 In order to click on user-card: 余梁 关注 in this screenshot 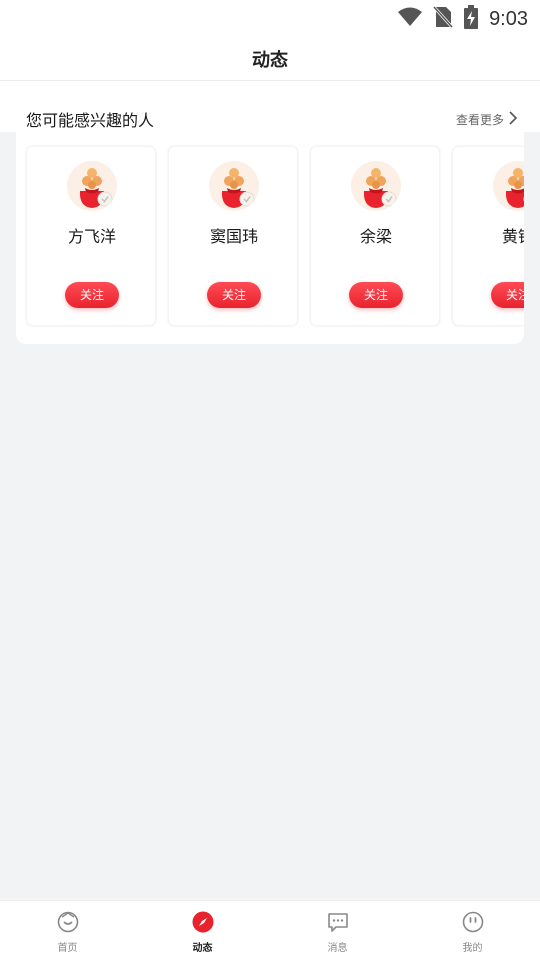, I will do `click(375, 236)`.